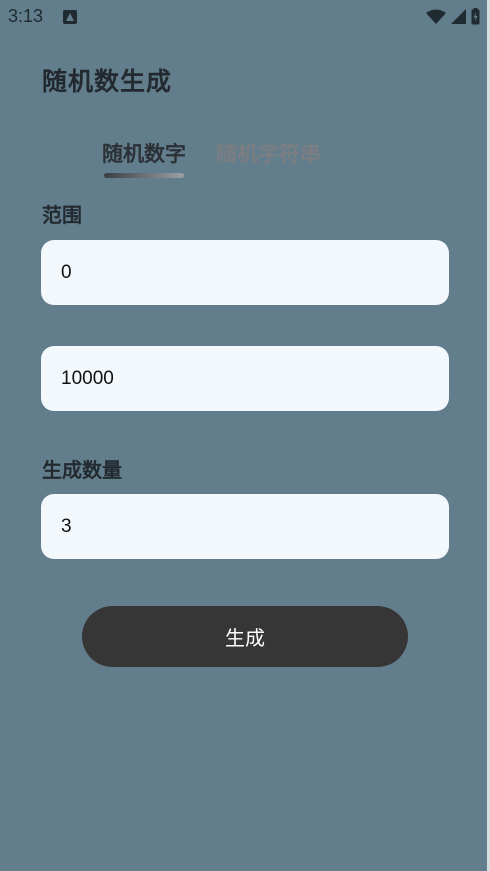 The width and height of the screenshot is (490, 871). Describe the element at coordinates (245, 526) in the screenshot. I see `count-input: 3` at that location.